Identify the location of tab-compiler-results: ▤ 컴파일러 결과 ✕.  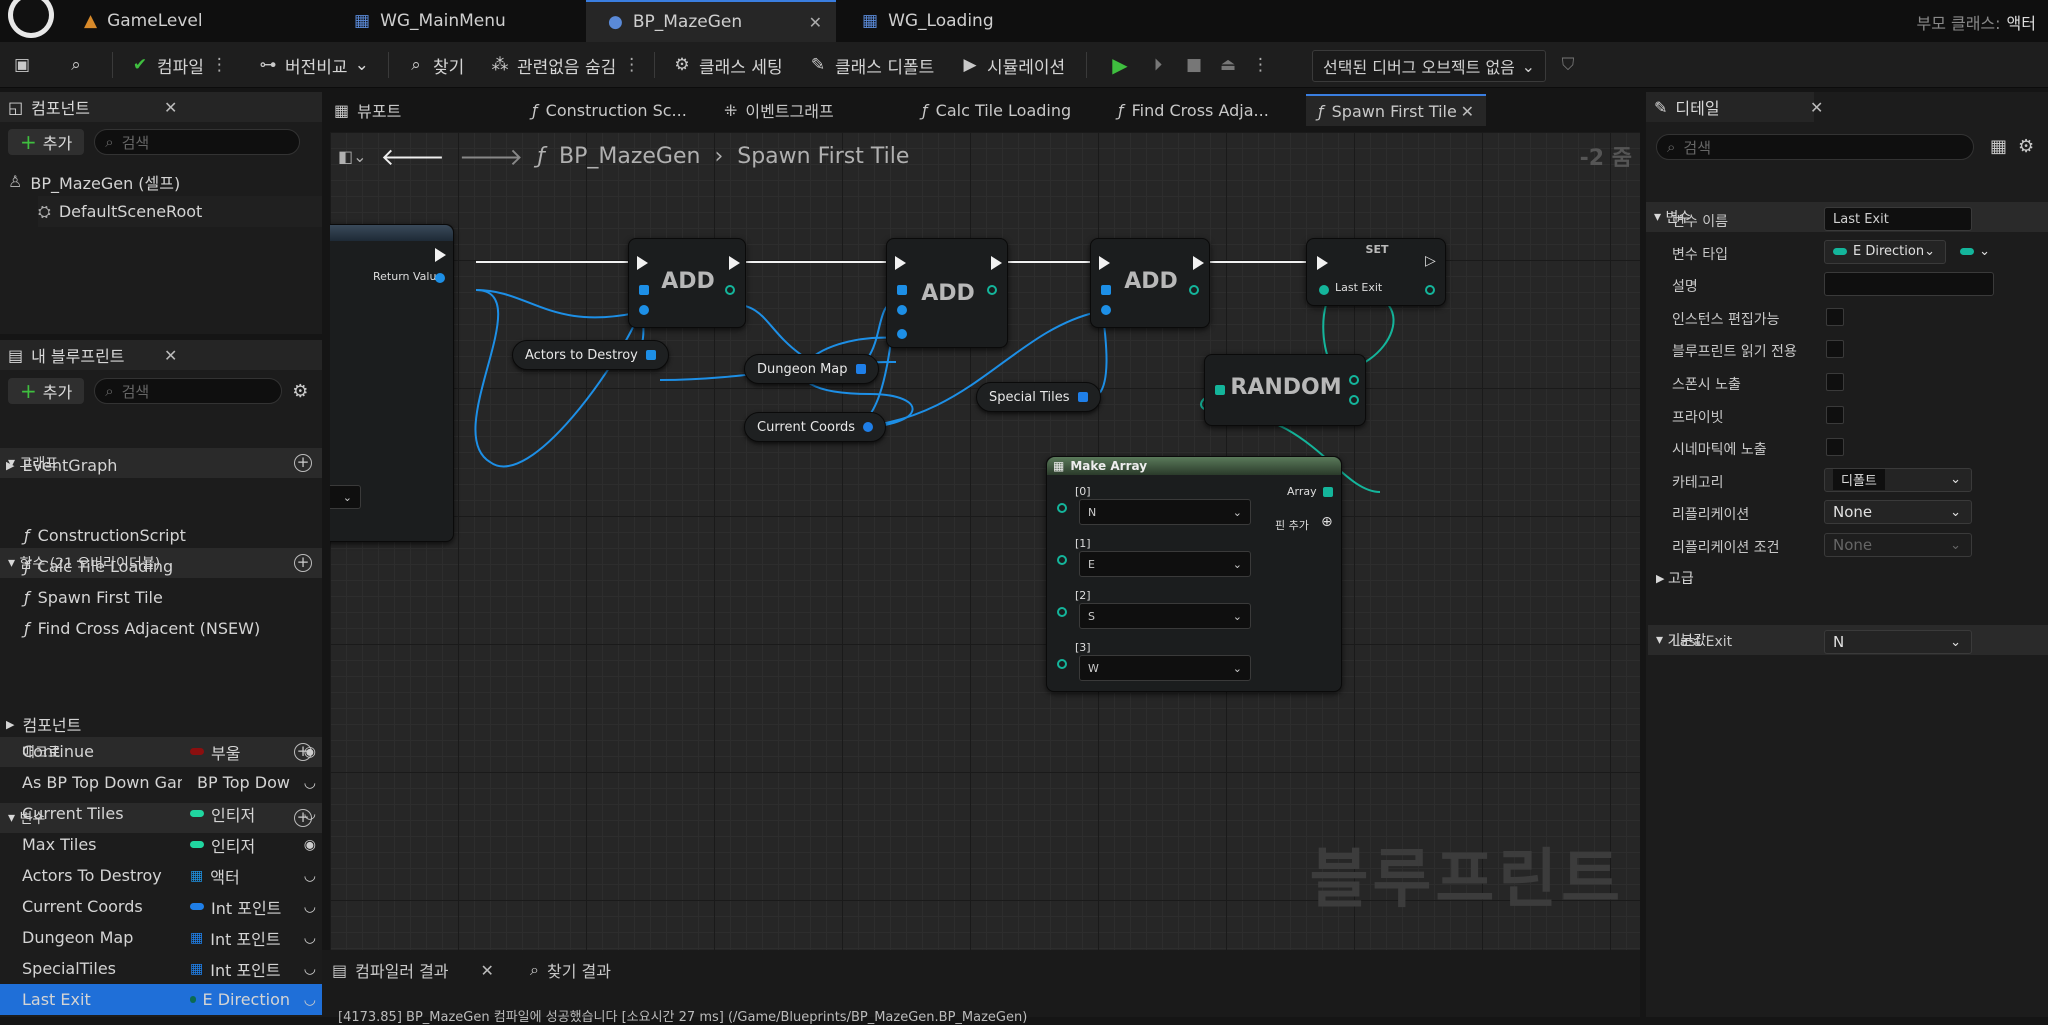
(413, 970).